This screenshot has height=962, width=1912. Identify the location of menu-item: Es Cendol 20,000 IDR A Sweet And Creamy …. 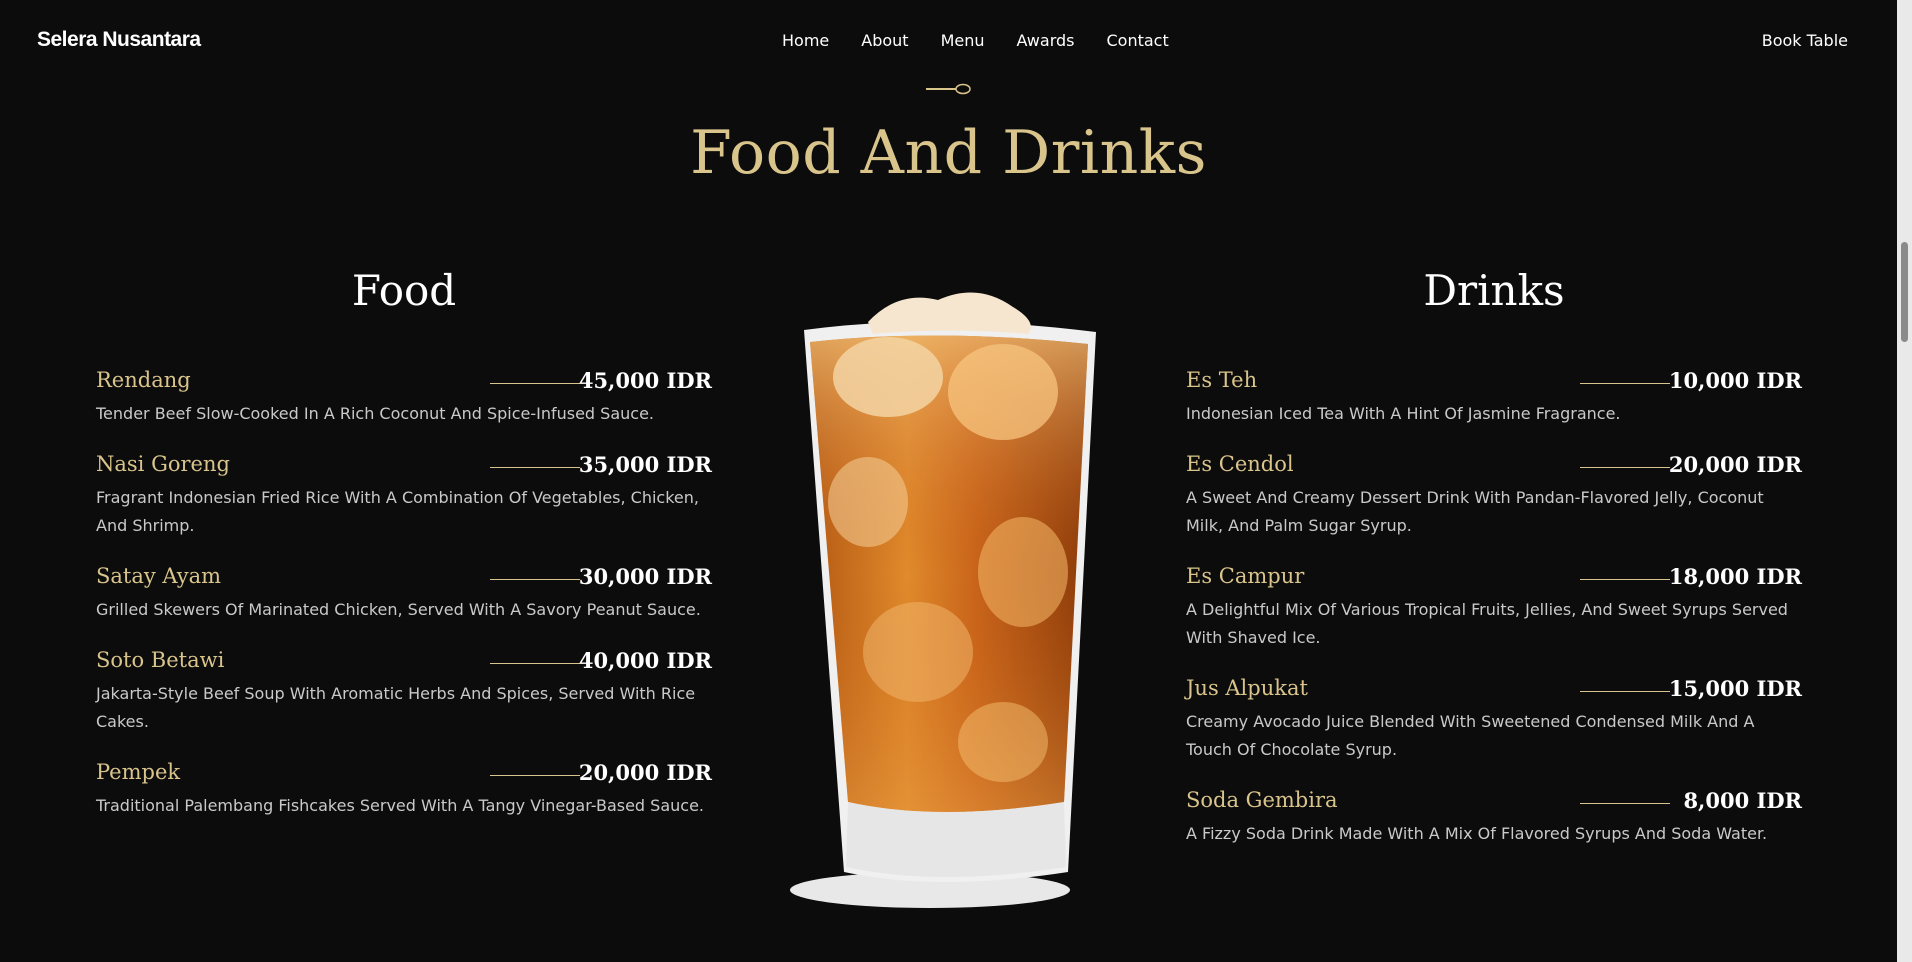
(1494, 496).